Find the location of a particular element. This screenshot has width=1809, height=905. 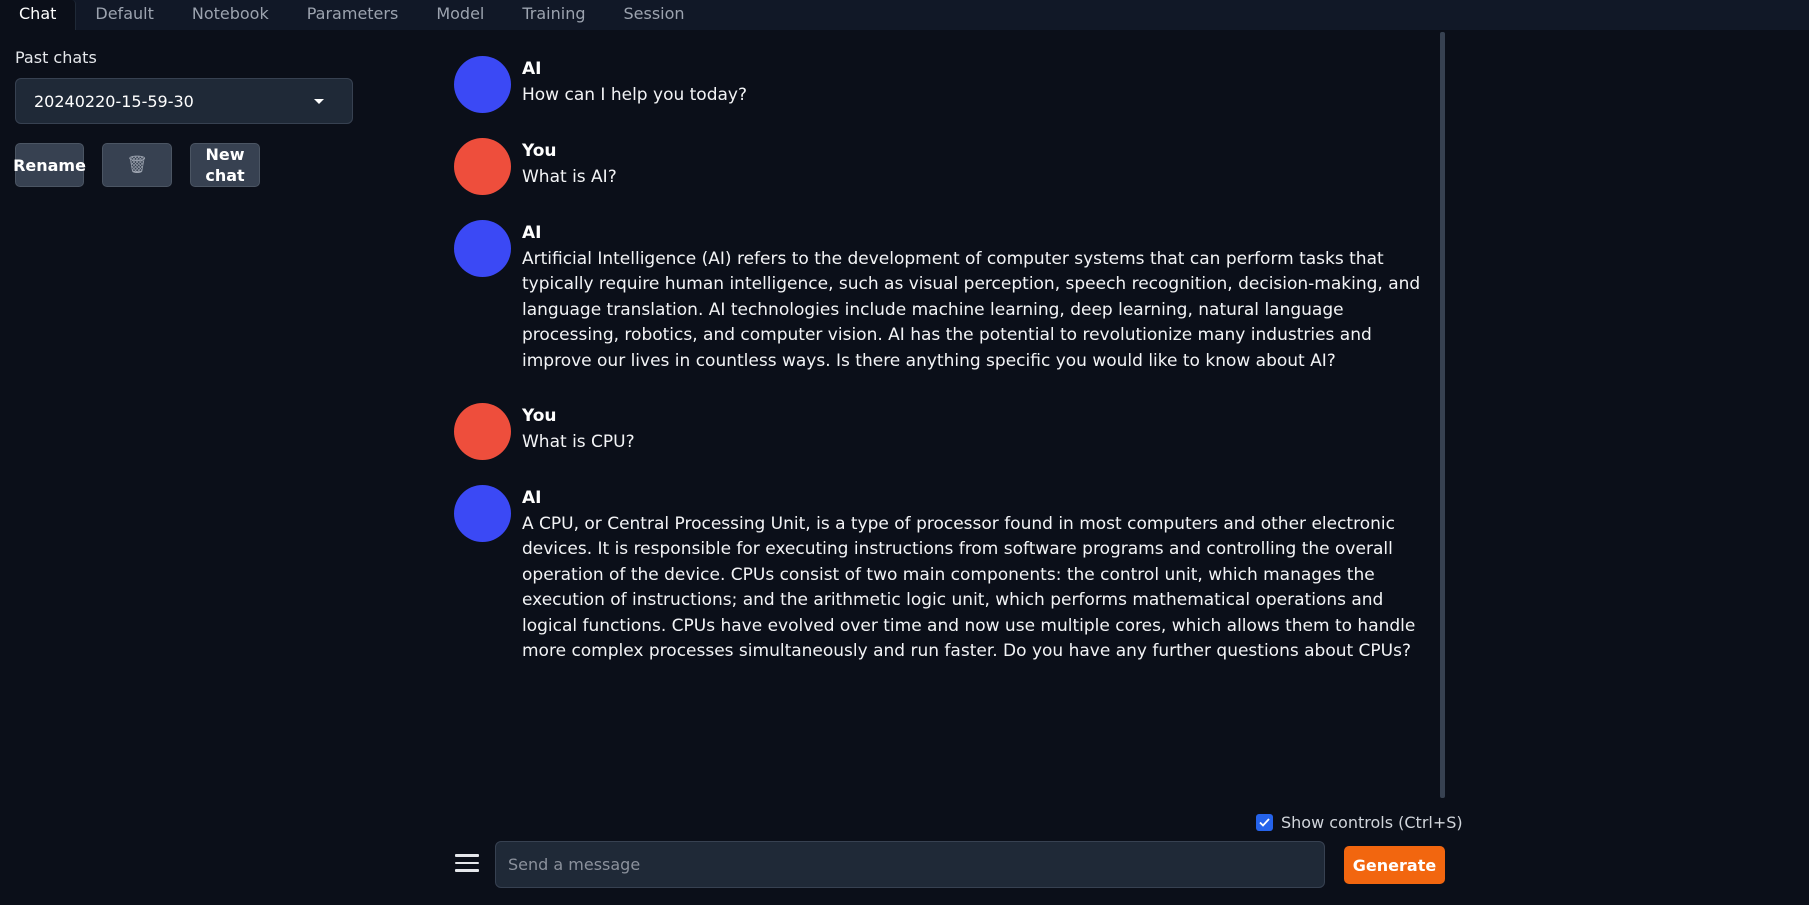

show-controls-label: Show controls (Ctrl+S) is located at coordinates (1372, 822).